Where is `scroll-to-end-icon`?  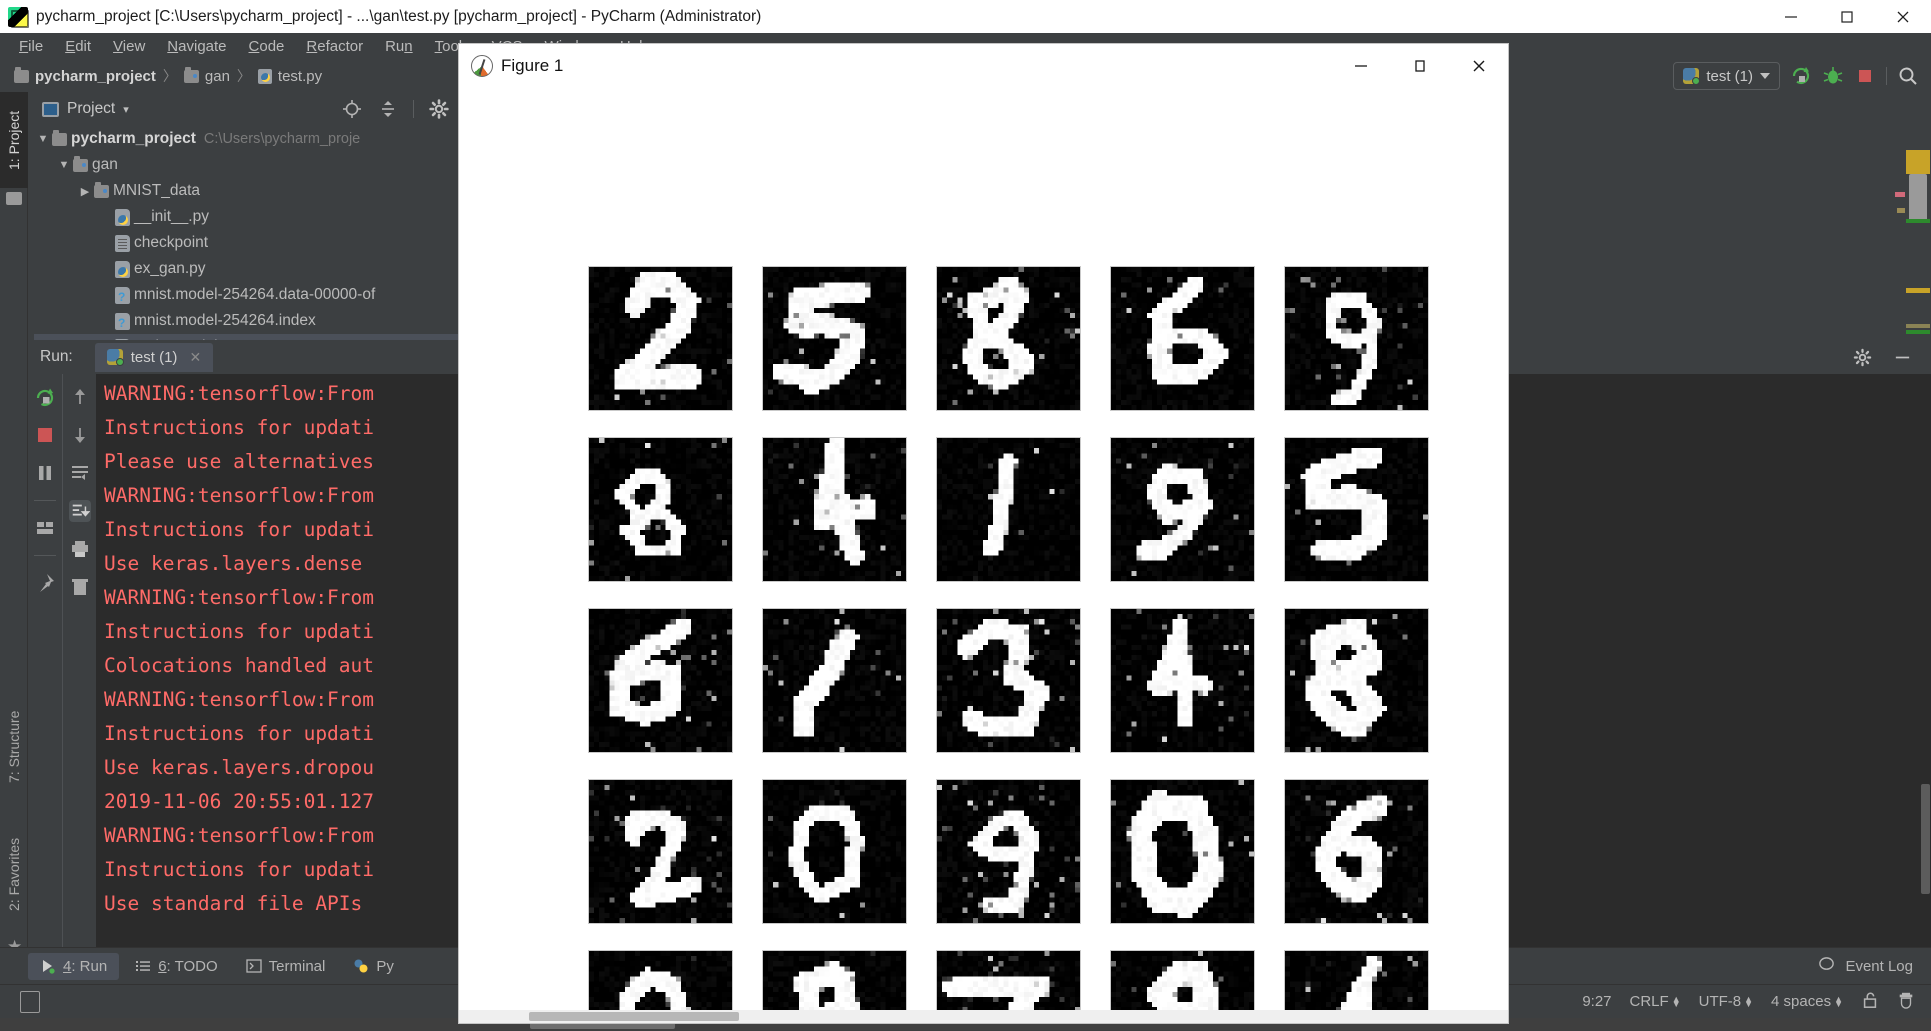 scroll-to-end-icon is located at coordinates (79, 511).